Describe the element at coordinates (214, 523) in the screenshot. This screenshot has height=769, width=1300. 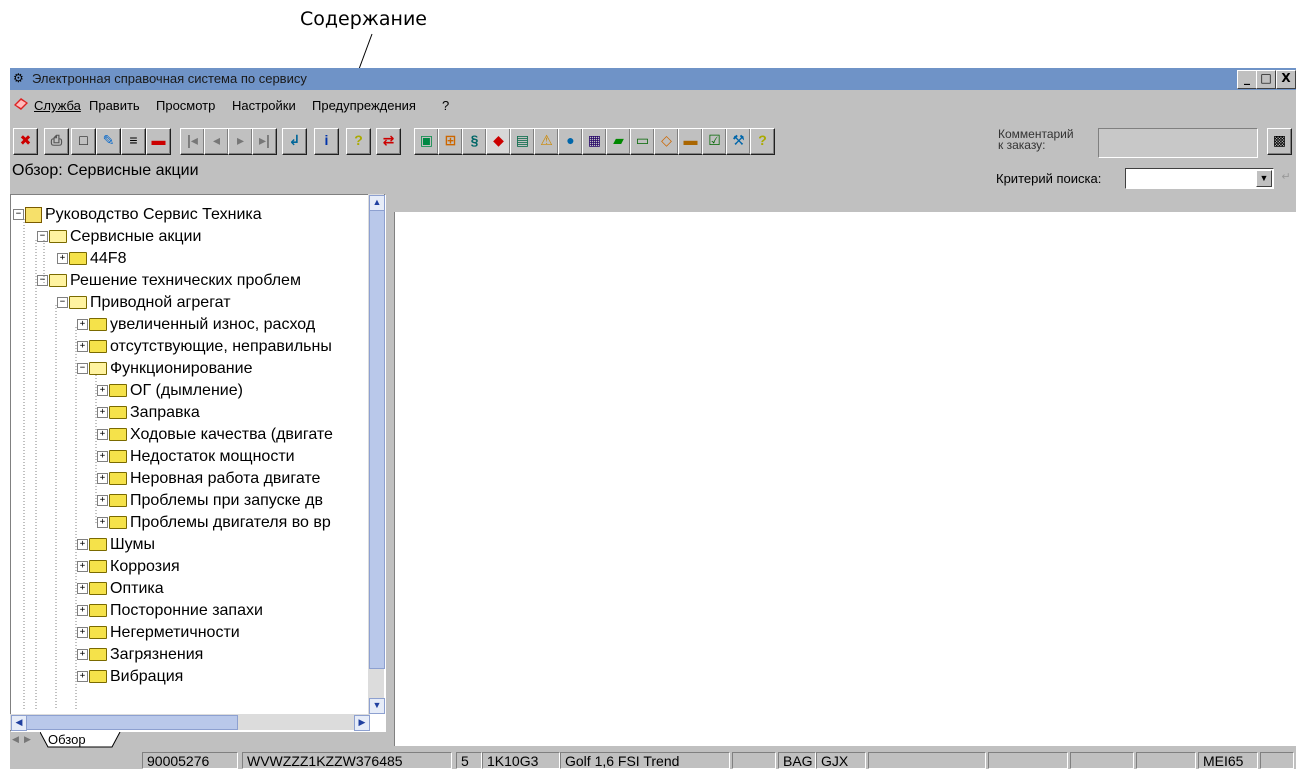
I see `tree-node-engine-problems: + Проблемы двигателя во вр` at that location.